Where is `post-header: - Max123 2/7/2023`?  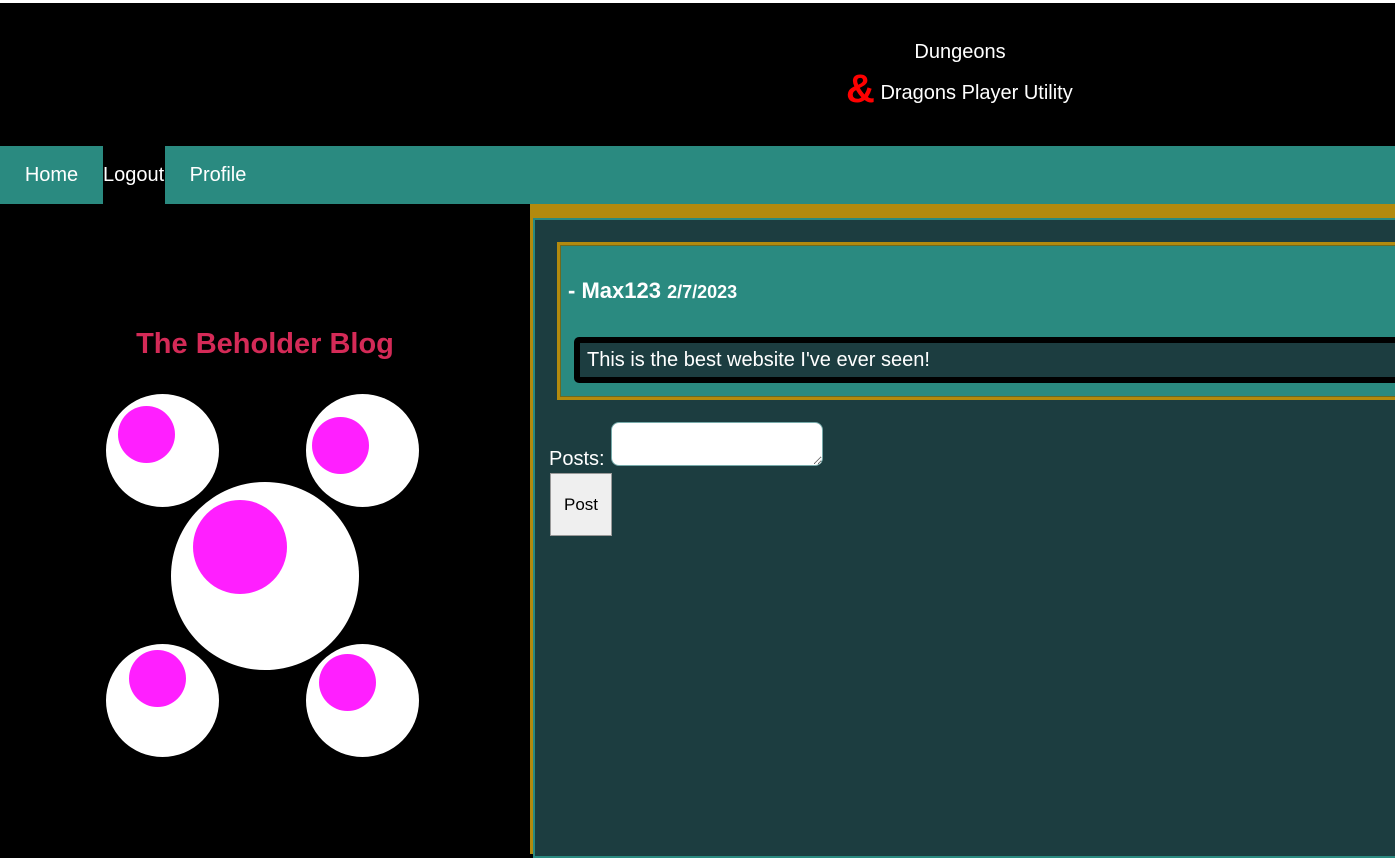
post-header: - Max123 2/7/2023 is located at coordinates (652, 291).